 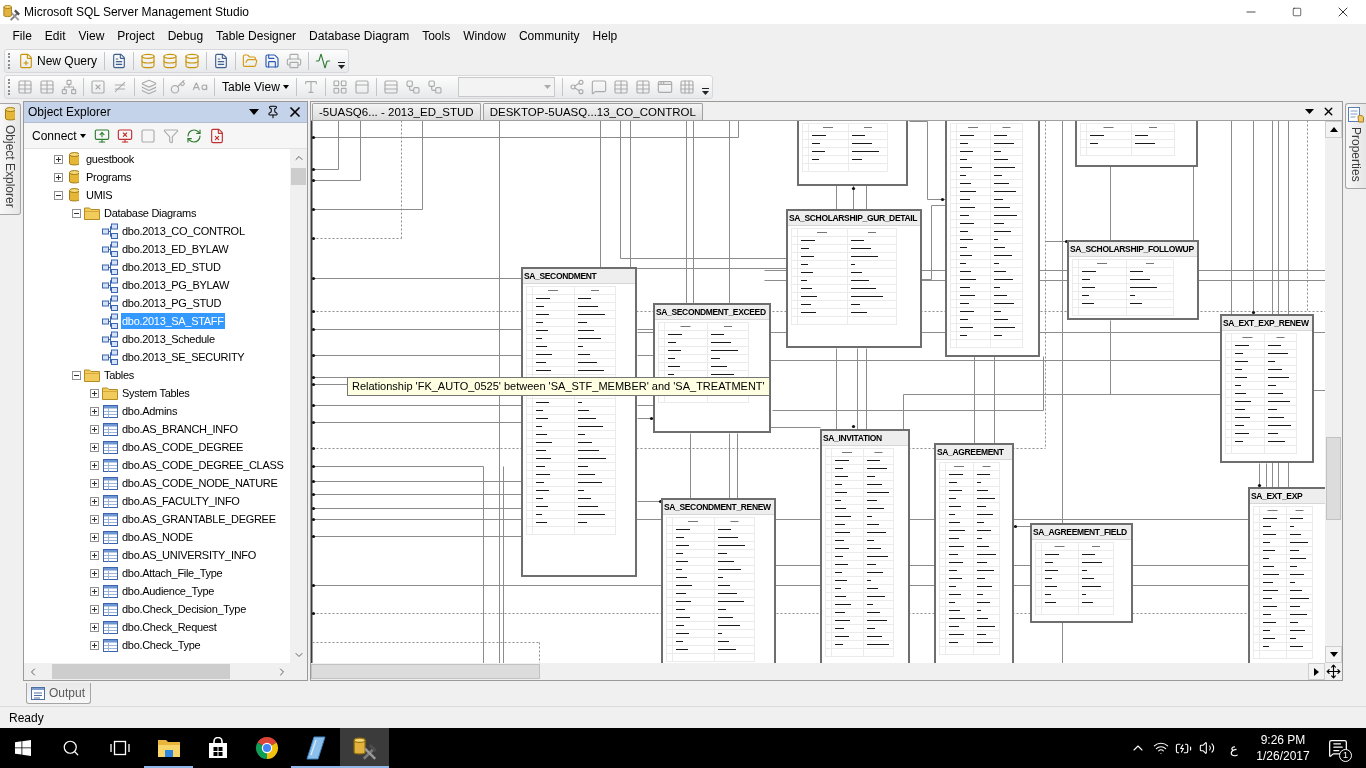 I want to click on scroll-right-button, so click(x=1316, y=671).